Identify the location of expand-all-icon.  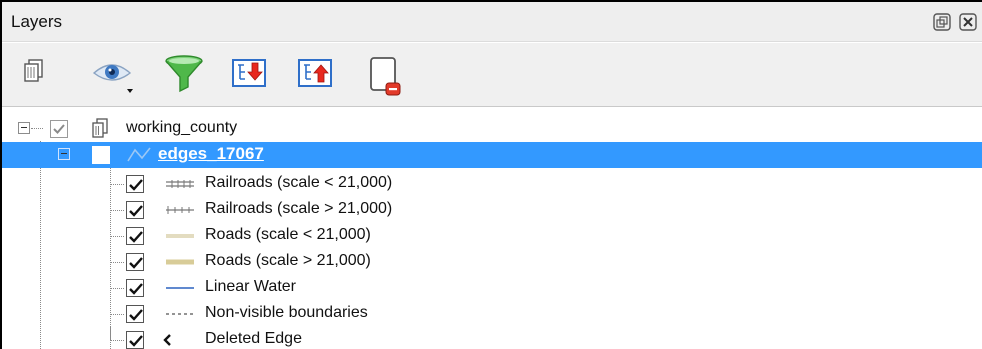
(251, 74).